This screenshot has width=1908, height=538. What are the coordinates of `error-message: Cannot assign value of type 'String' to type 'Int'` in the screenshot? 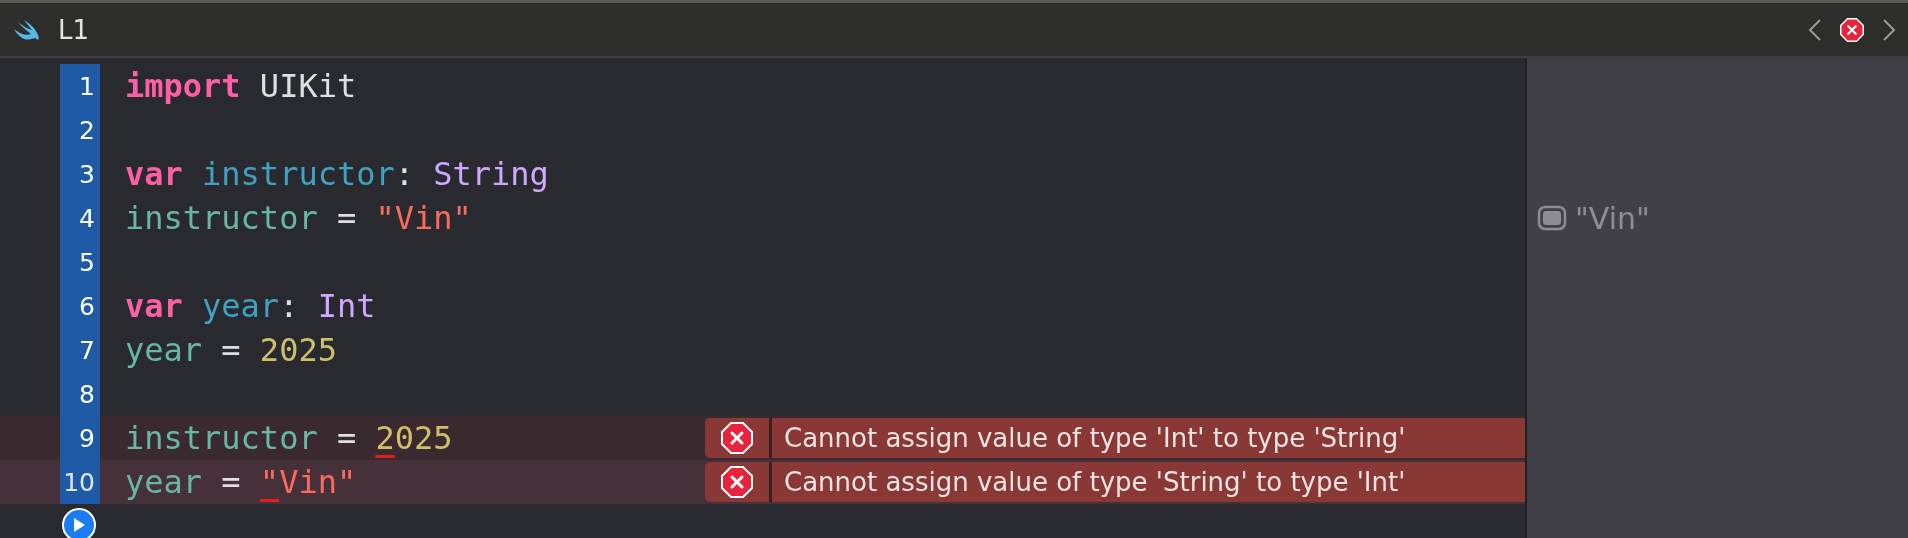 It's located at (1095, 482).